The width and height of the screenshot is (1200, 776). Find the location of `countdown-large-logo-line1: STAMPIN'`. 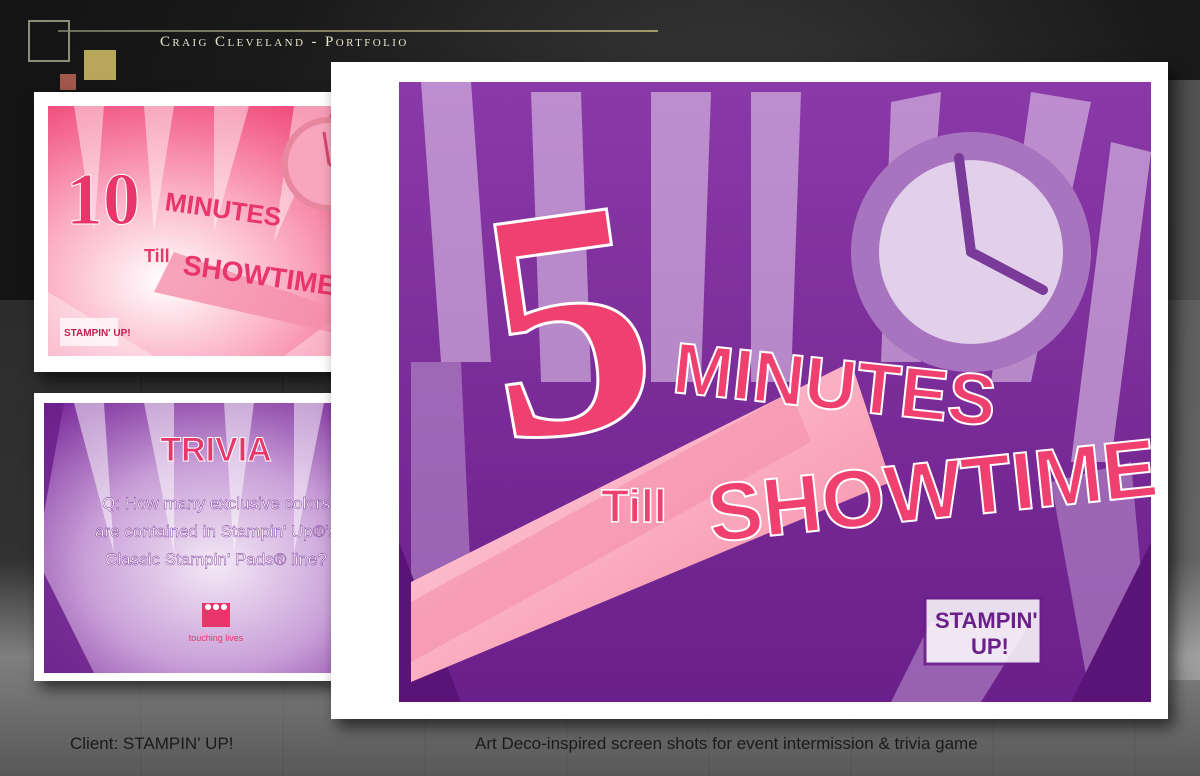

countdown-large-logo-line1: STAMPIN' is located at coordinates (986, 620).